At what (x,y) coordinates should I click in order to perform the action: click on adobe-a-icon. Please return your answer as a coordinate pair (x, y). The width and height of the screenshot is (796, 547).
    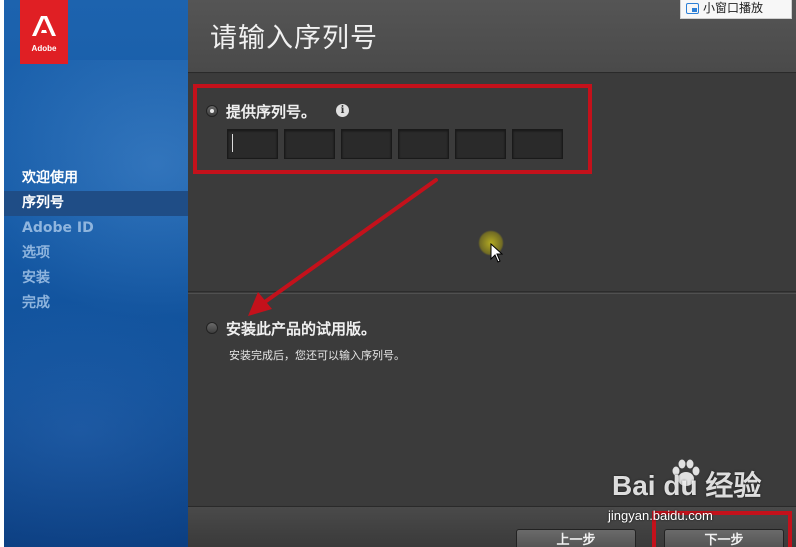
    Looking at the image, I should click on (44, 26).